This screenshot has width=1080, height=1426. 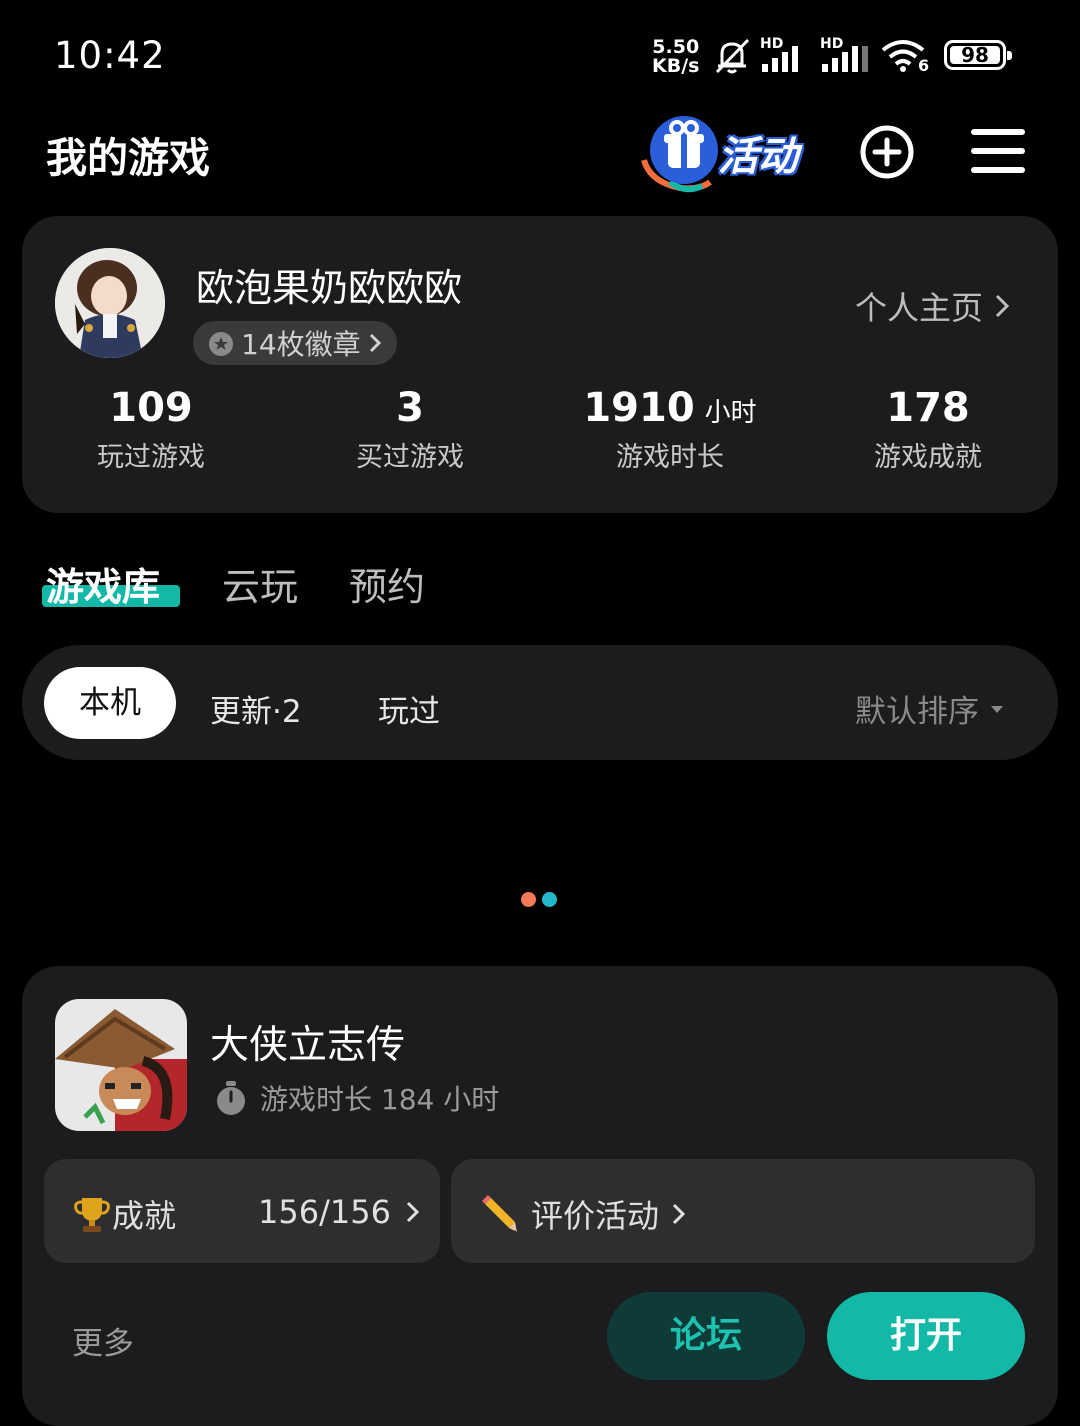 What do you see at coordinates (919, 308) in the screenshot?
I see `profile-homepage-label: 个人主页` at bounding box center [919, 308].